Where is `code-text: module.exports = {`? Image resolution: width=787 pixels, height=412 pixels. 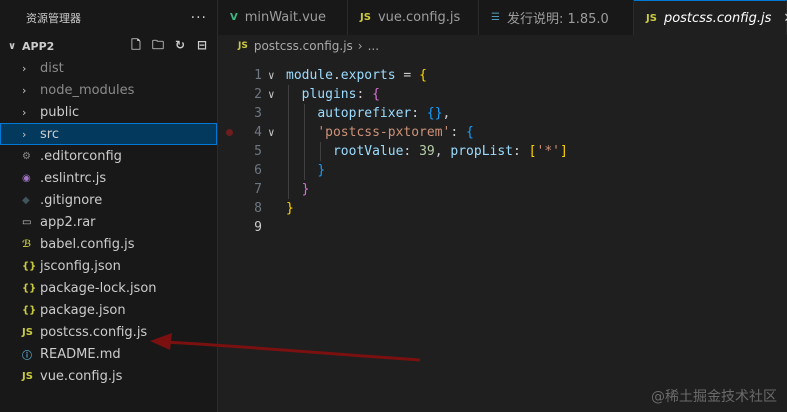 code-text: module.exports = { is located at coordinates (356, 75).